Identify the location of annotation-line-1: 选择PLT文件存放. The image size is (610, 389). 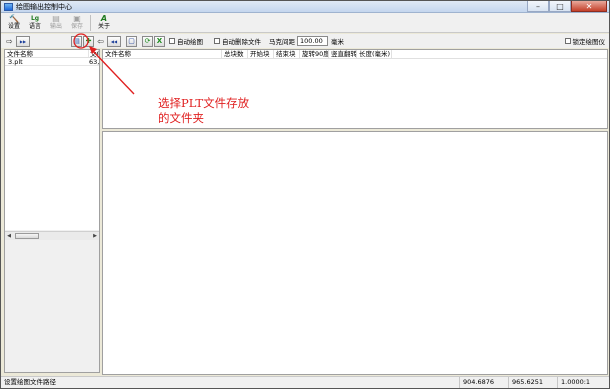
(204, 103).